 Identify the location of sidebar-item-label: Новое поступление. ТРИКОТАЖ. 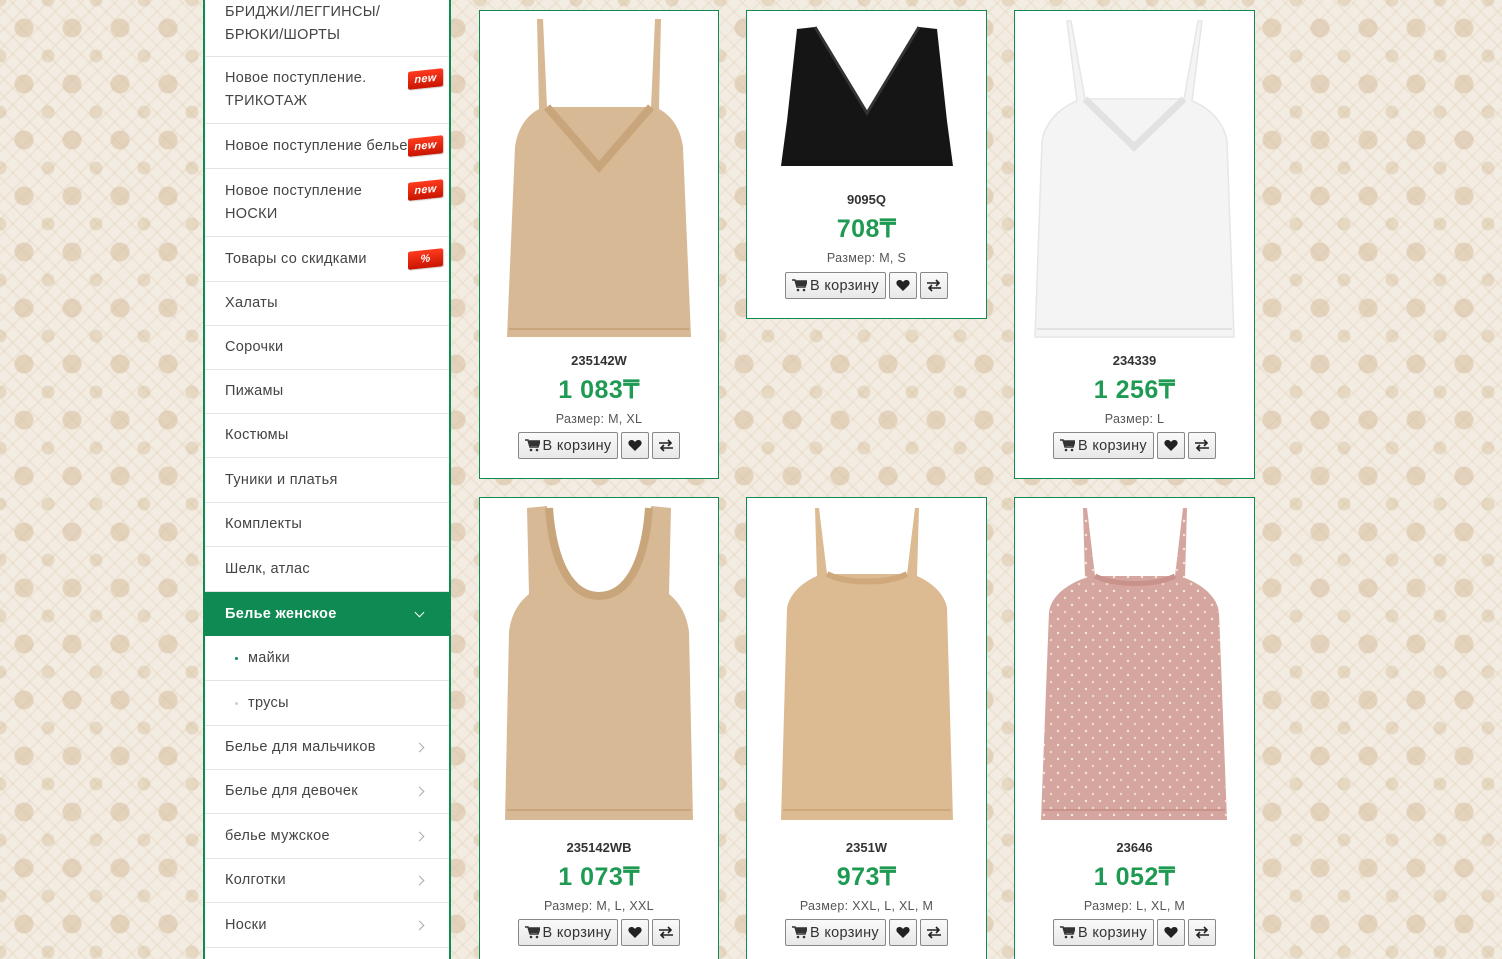
(296, 89).